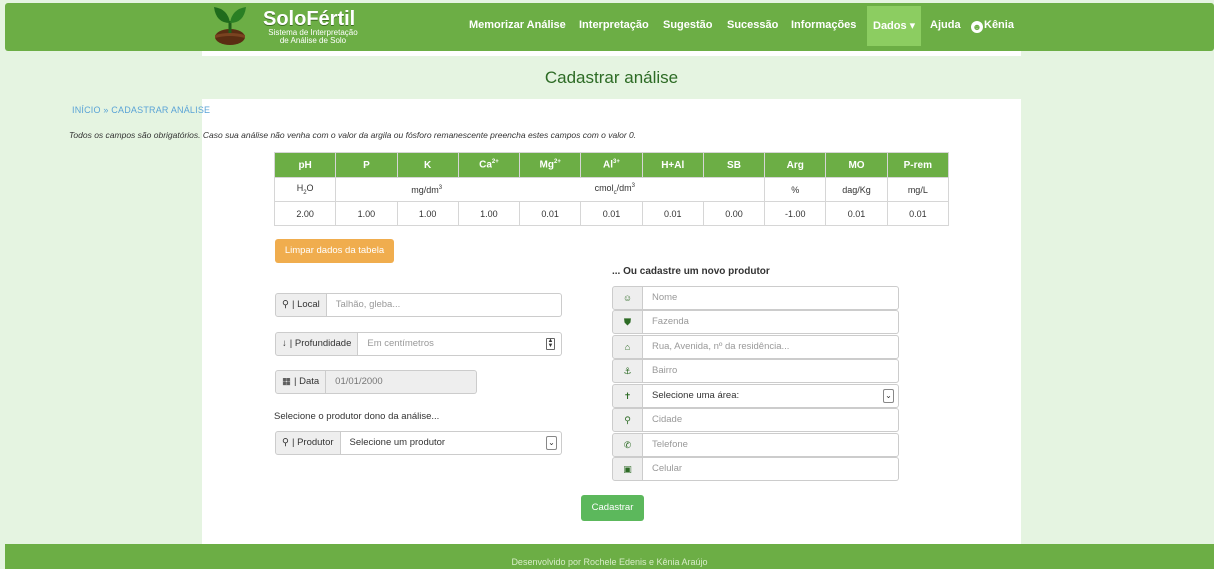 The height and width of the screenshot is (569, 1214). Describe the element at coordinates (517, 25) in the screenshot. I see `nav-memorizar-analise: Memorizar Análise` at that location.